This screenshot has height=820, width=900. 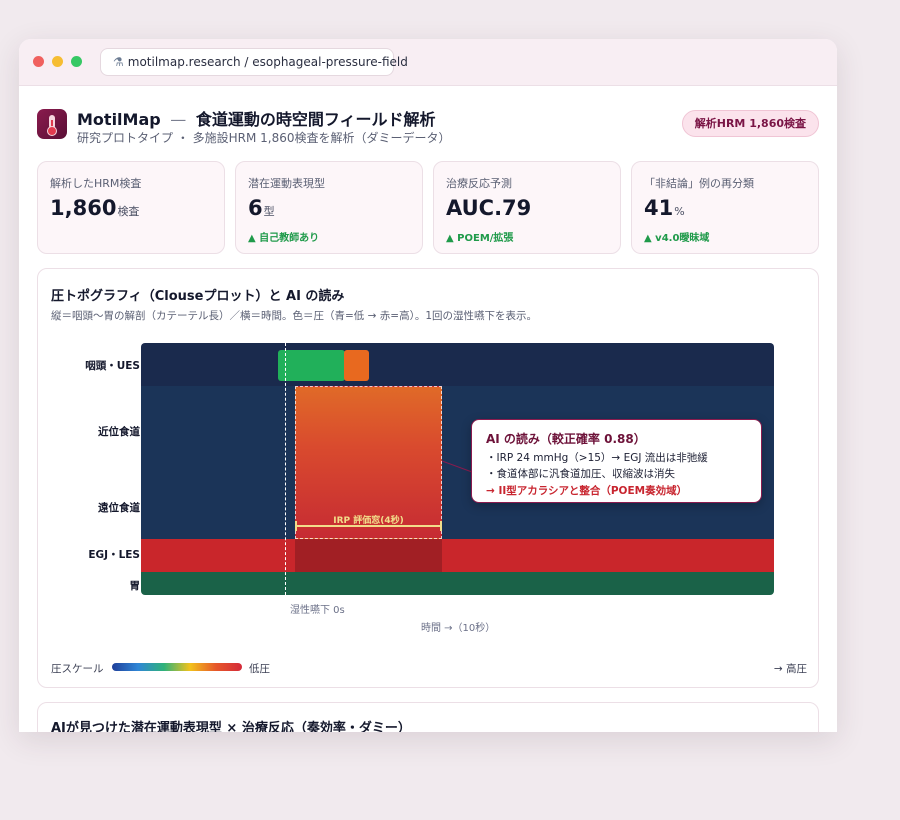 I want to click on legend-high-label: → 高圧, so click(x=790, y=669).